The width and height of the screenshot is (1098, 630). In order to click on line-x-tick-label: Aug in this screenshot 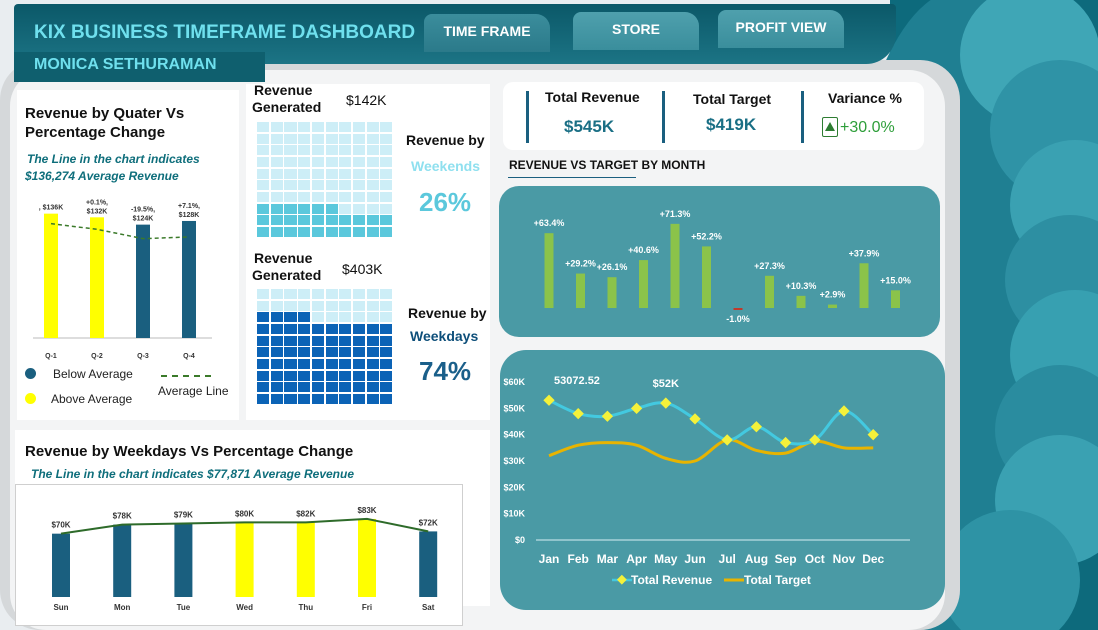, I will do `click(756, 559)`.